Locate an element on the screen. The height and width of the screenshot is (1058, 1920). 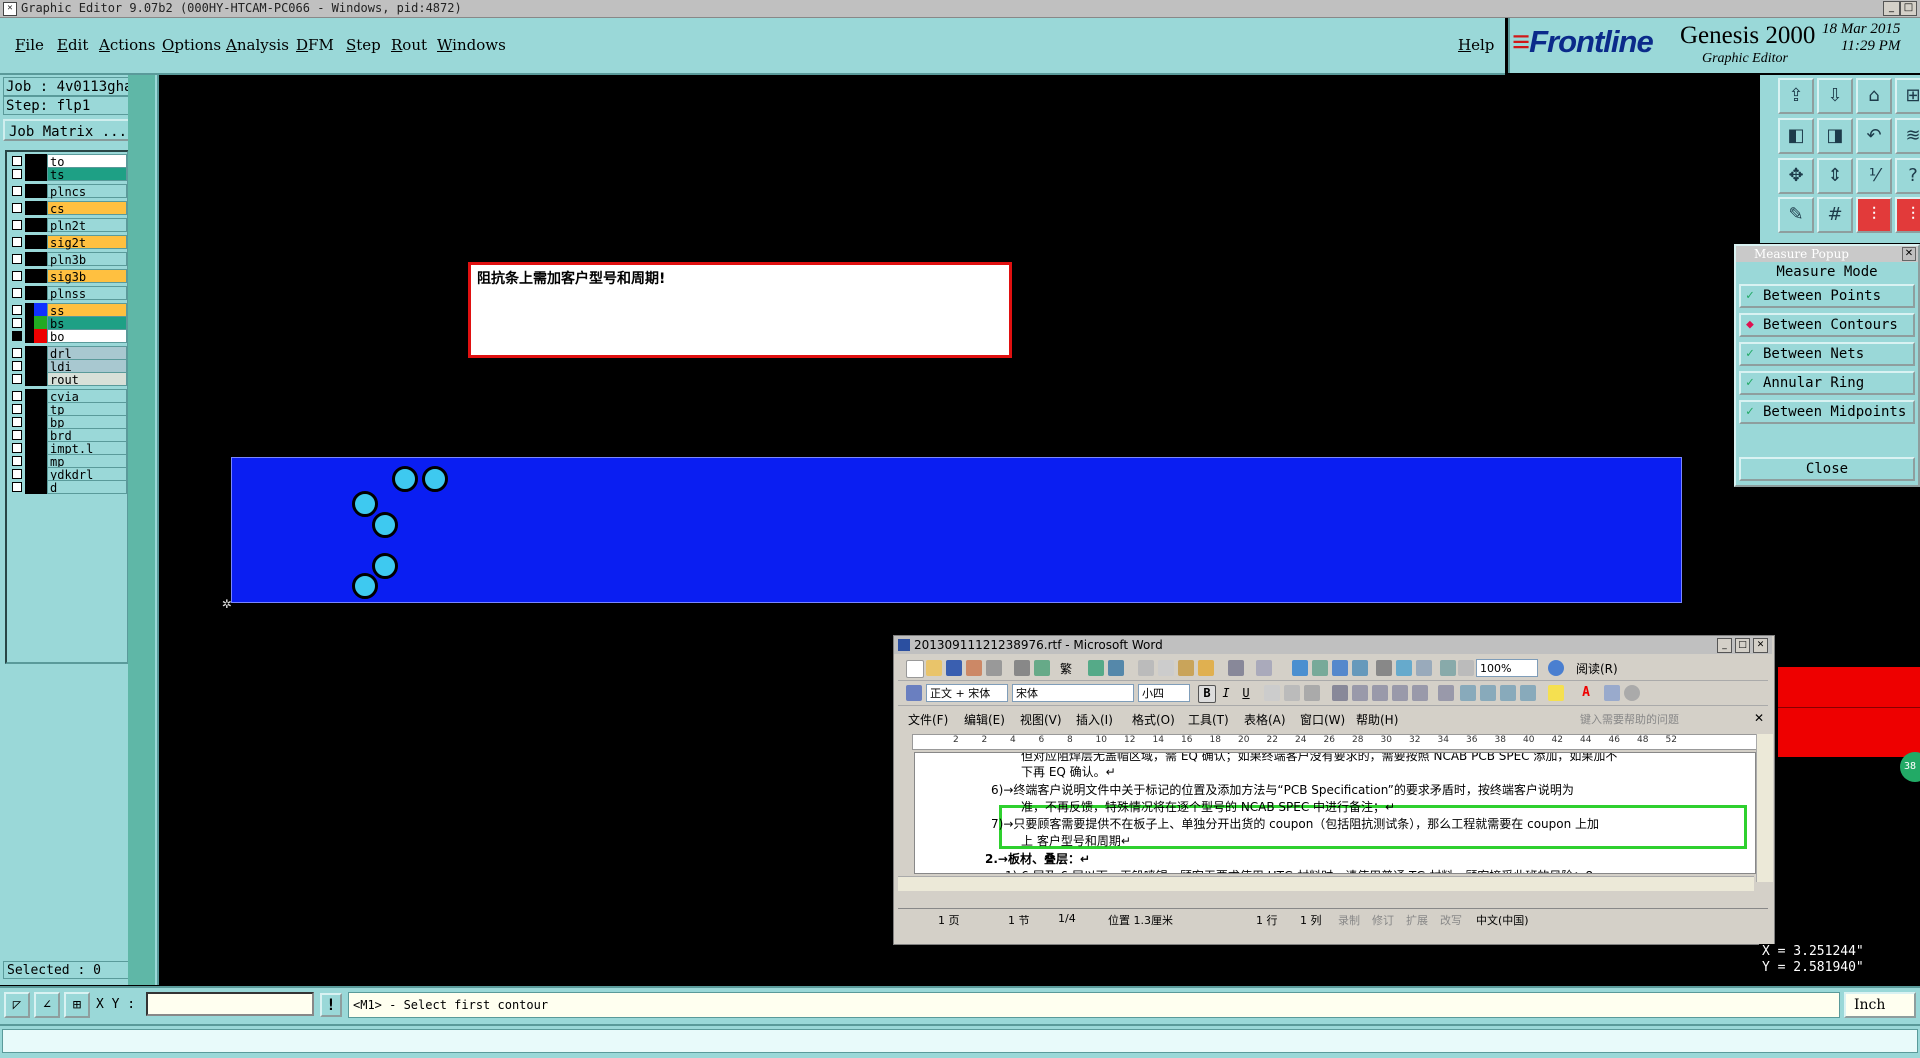
styles-icon is located at coordinates (914, 693).